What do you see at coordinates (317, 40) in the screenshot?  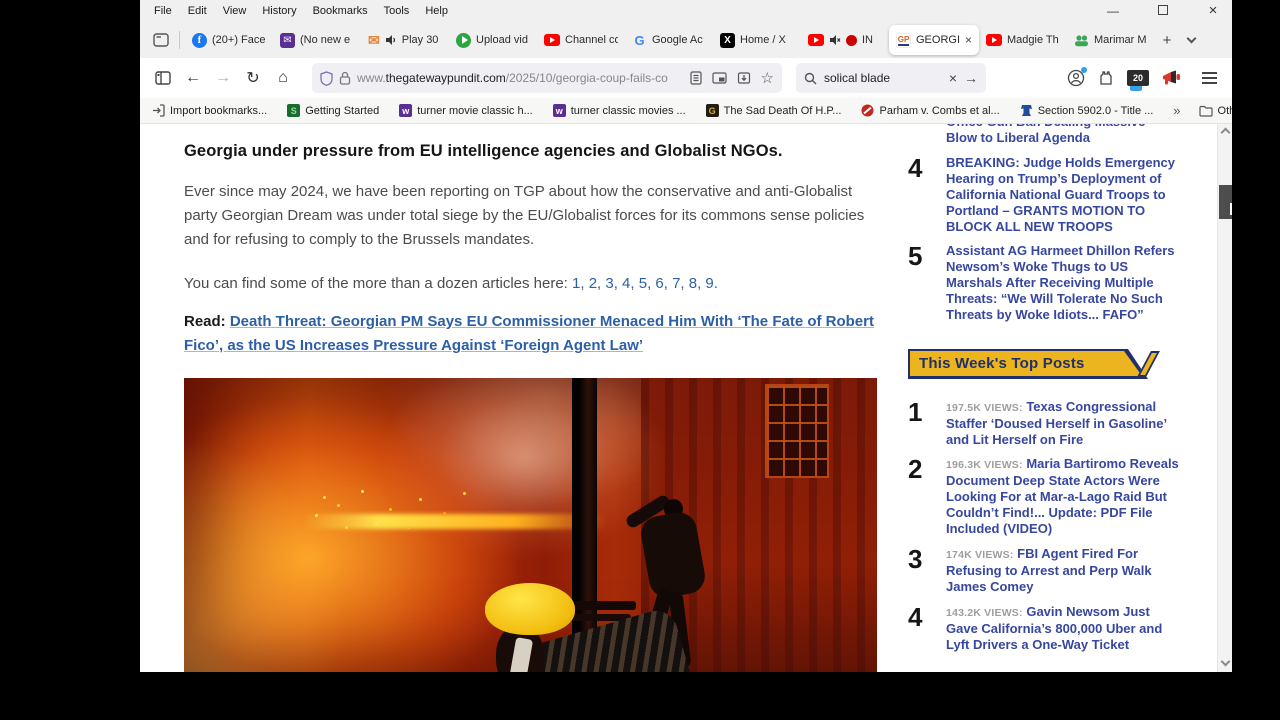 I see `tab-mail: (No new e` at bounding box center [317, 40].